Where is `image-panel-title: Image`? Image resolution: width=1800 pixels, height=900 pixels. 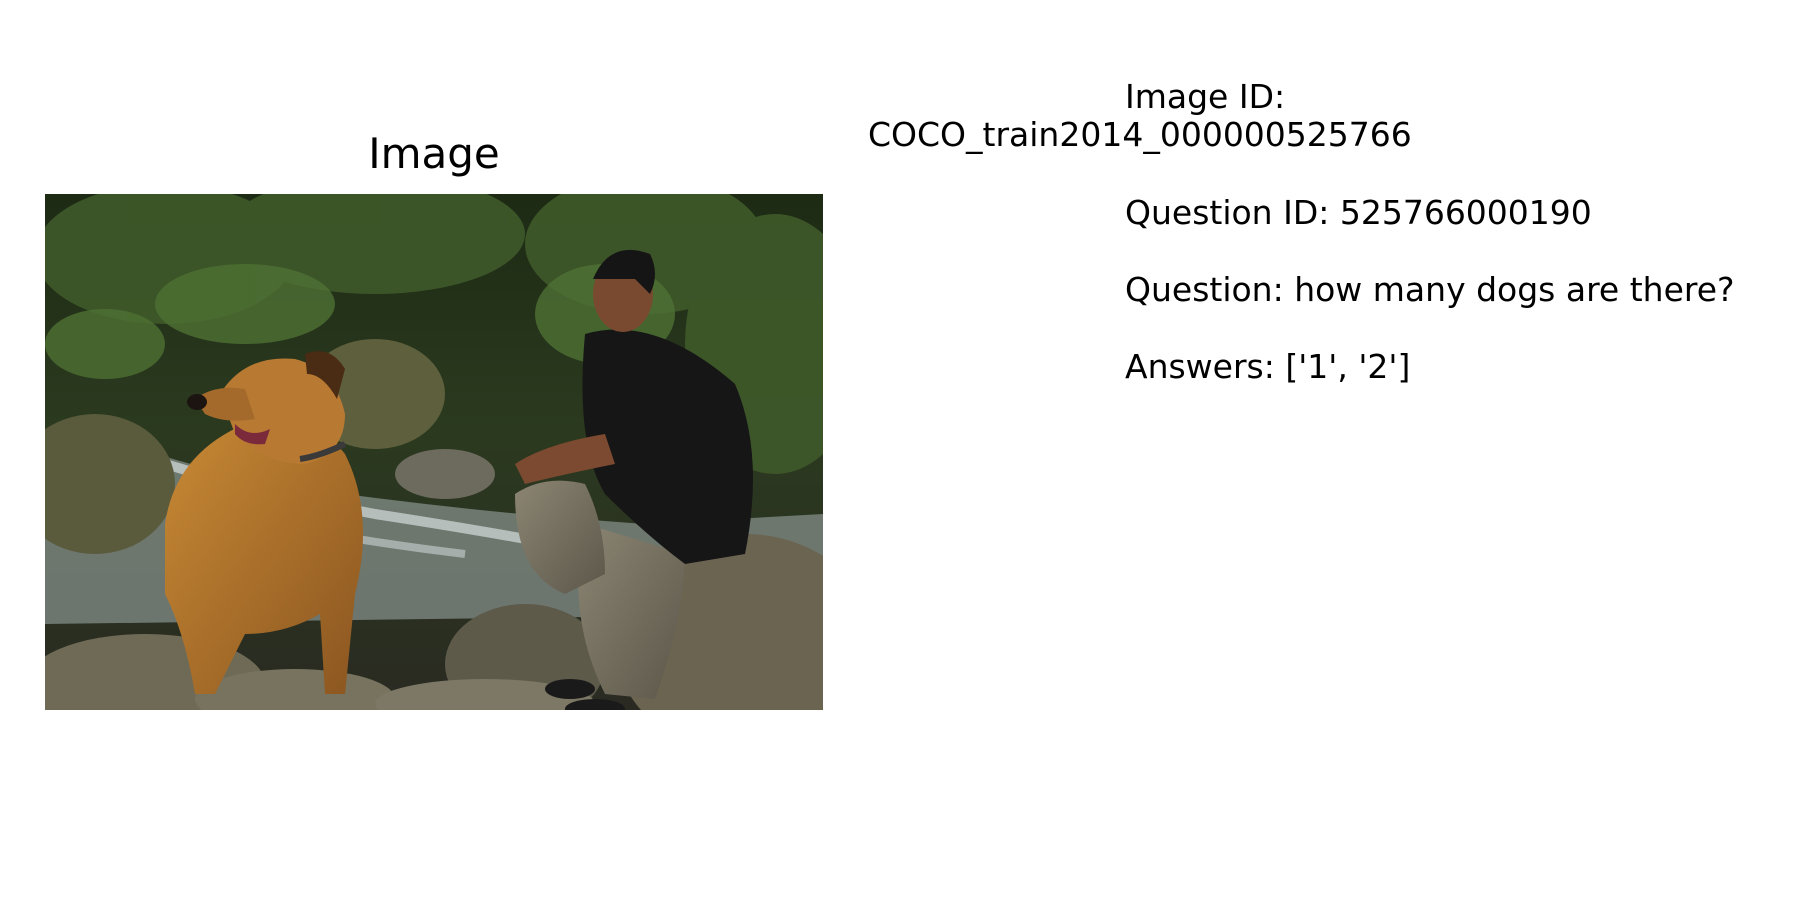
image-panel-title: Image is located at coordinates (434, 153).